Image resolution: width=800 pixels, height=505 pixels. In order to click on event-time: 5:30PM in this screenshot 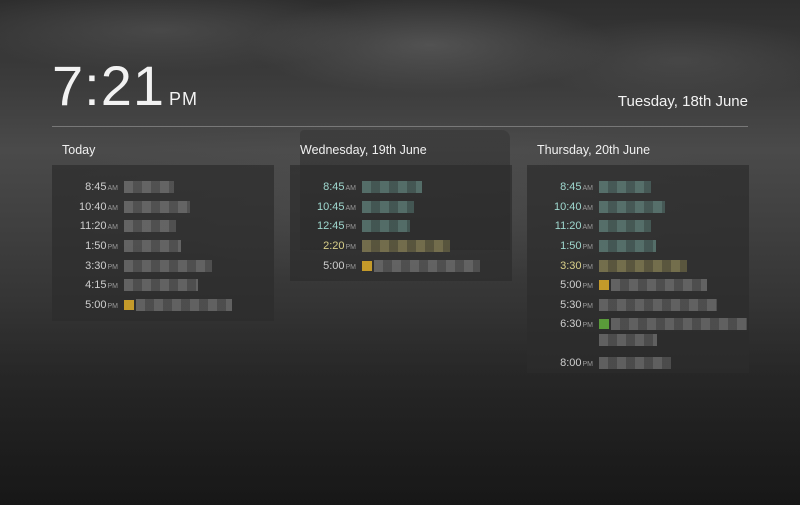, I will do `click(560, 305)`.